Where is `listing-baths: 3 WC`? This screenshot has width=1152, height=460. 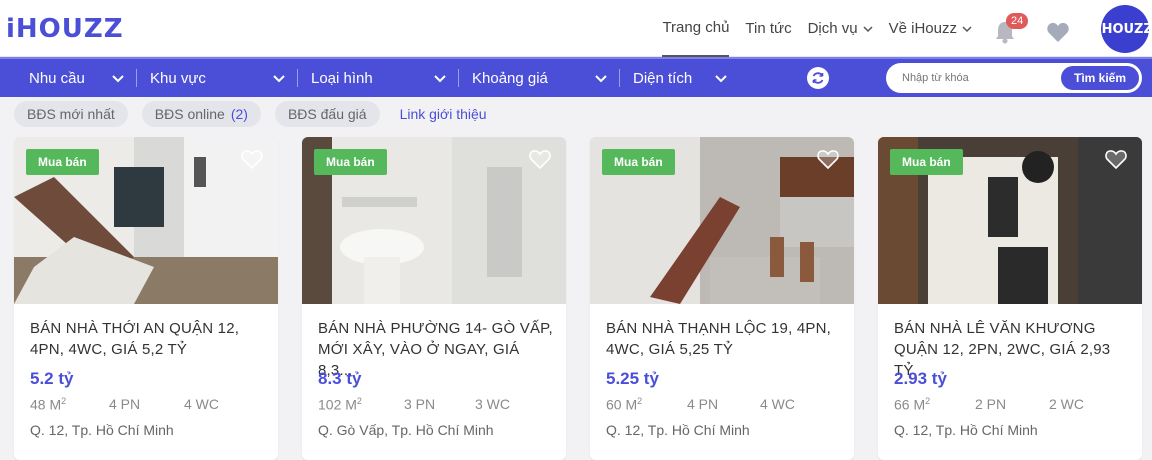
listing-baths: 3 WC is located at coordinates (492, 404).